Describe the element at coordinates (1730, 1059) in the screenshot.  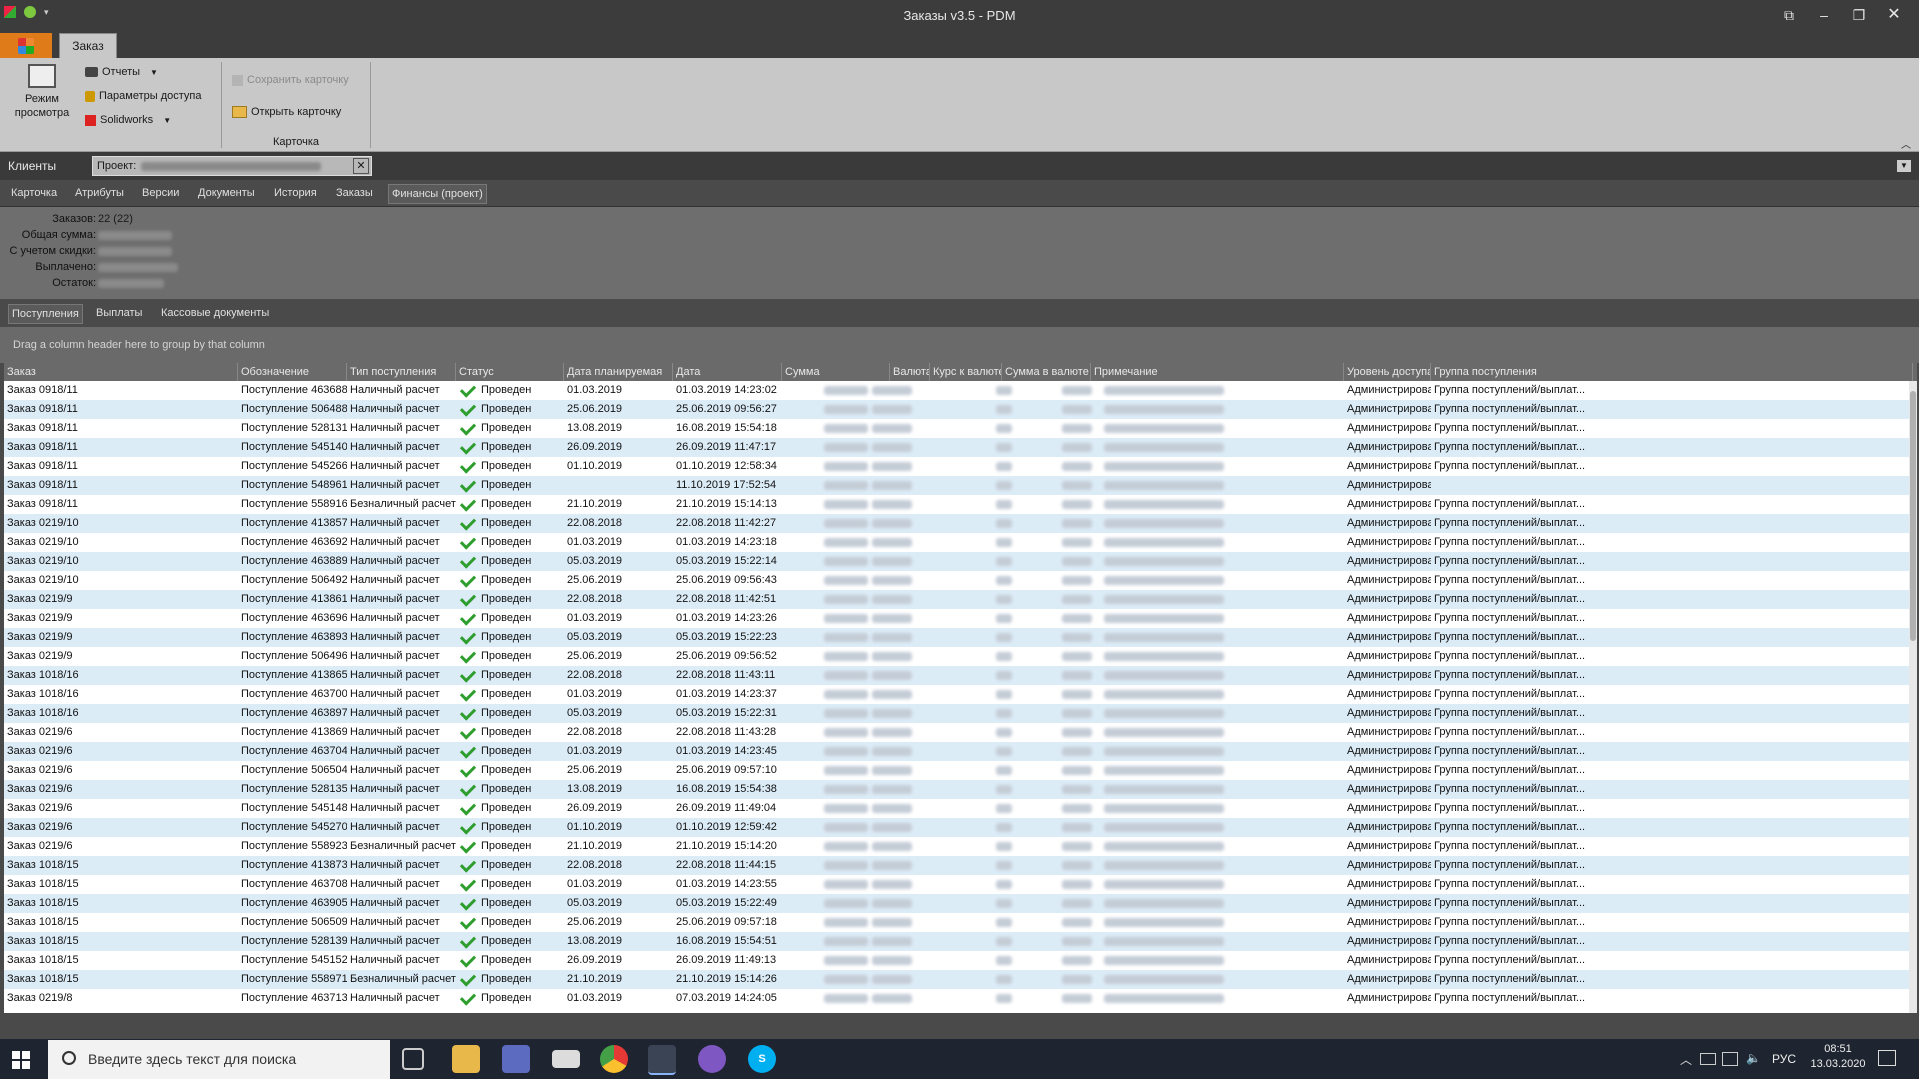
I see `network-icon` at that location.